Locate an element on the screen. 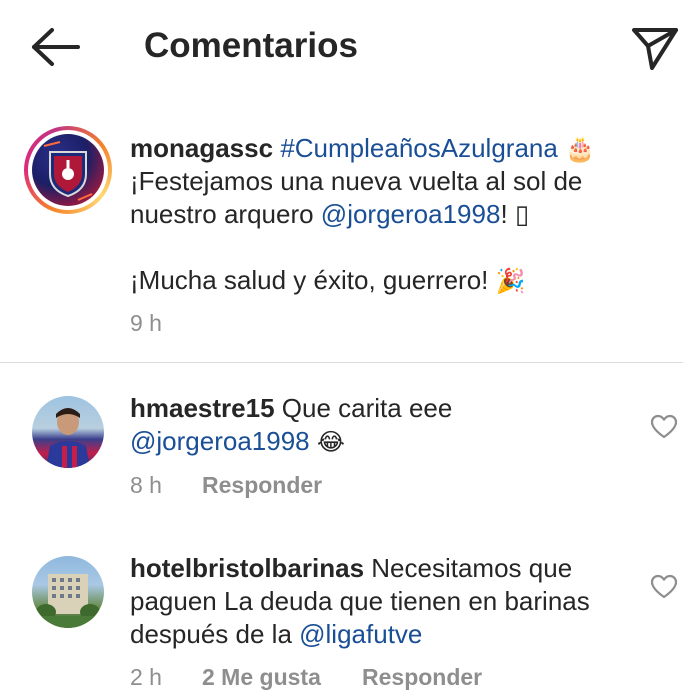 The height and width of the screenshot is (692, 683). hashtag-link: #CumpleañosAzulgrana is located at coordinates (419, 148).